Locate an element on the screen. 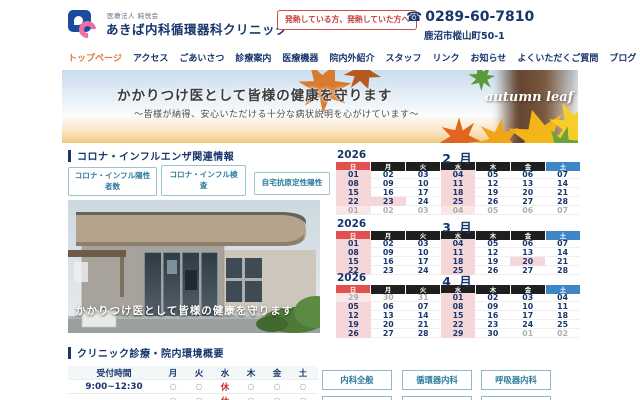 This screenshot has height=400, width=640. nav-item-2: ごあいさつ is located at coordinates (201, 57).